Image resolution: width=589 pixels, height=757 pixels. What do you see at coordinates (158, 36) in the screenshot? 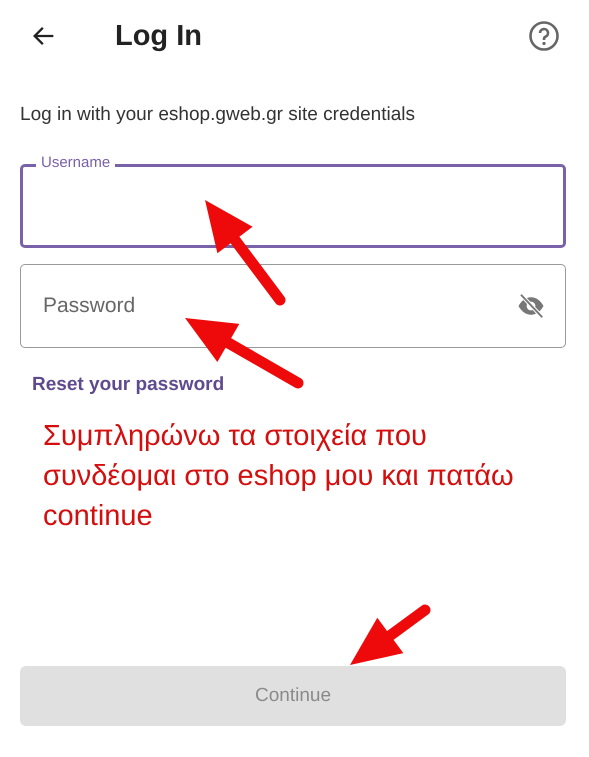
I see `page-title: Log In` at bounding box center [158, 36].